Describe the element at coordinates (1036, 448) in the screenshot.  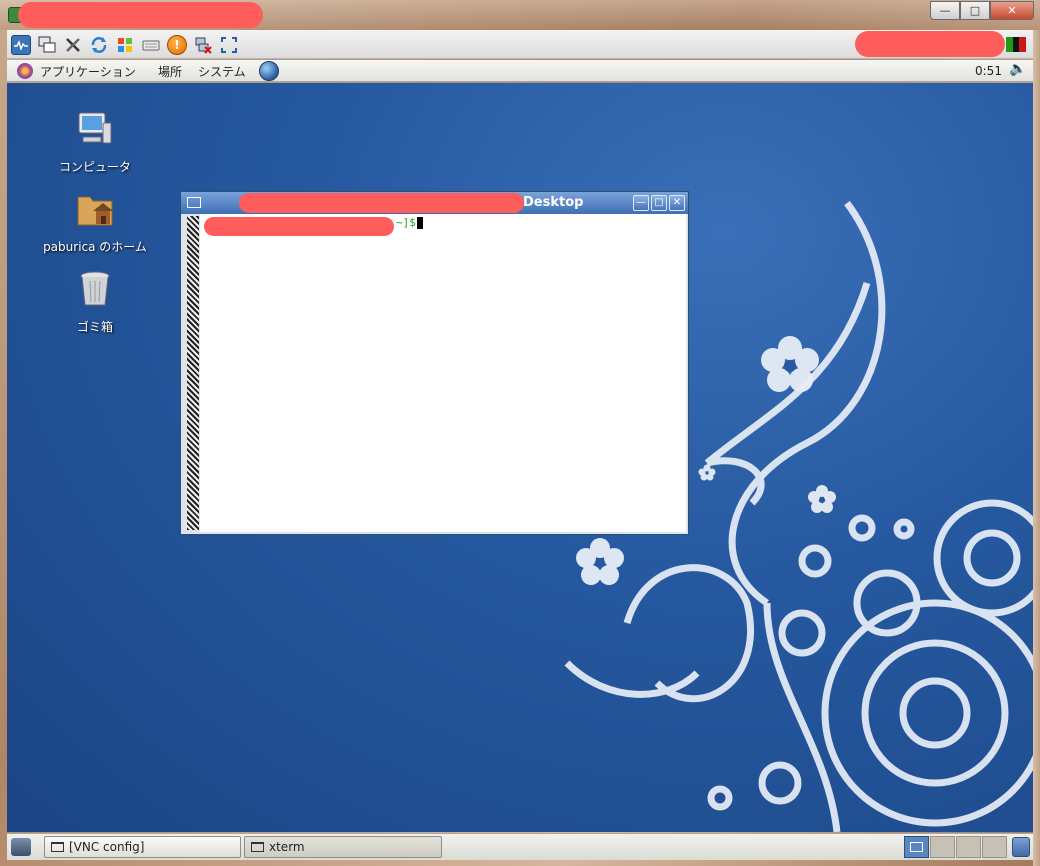
I see `vnc-window-right-border` at that location.